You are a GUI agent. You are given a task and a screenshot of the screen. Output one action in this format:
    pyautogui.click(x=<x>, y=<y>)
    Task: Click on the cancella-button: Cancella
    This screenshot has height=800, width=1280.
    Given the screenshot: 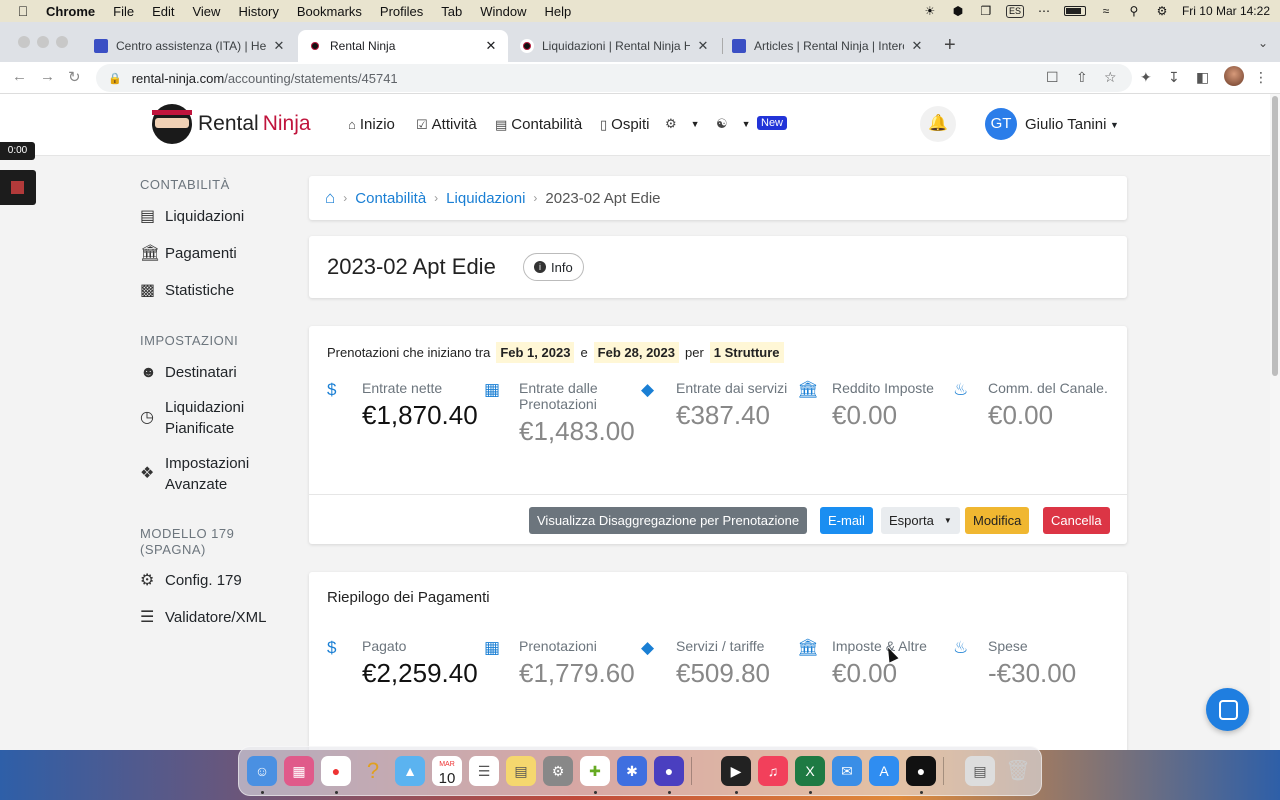 What is the action you would take?
    pyautogui.click(x=1076, y=520)
    